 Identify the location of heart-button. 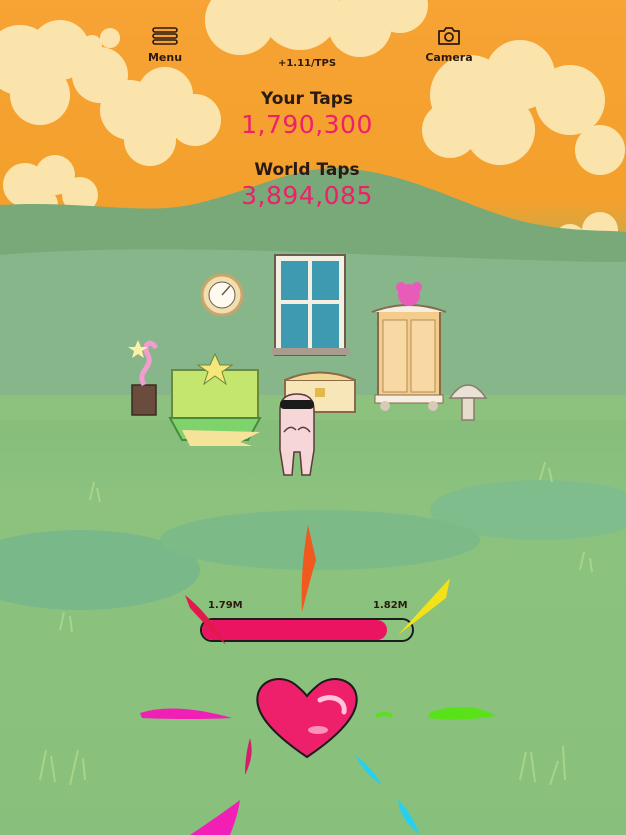
(307, 717).